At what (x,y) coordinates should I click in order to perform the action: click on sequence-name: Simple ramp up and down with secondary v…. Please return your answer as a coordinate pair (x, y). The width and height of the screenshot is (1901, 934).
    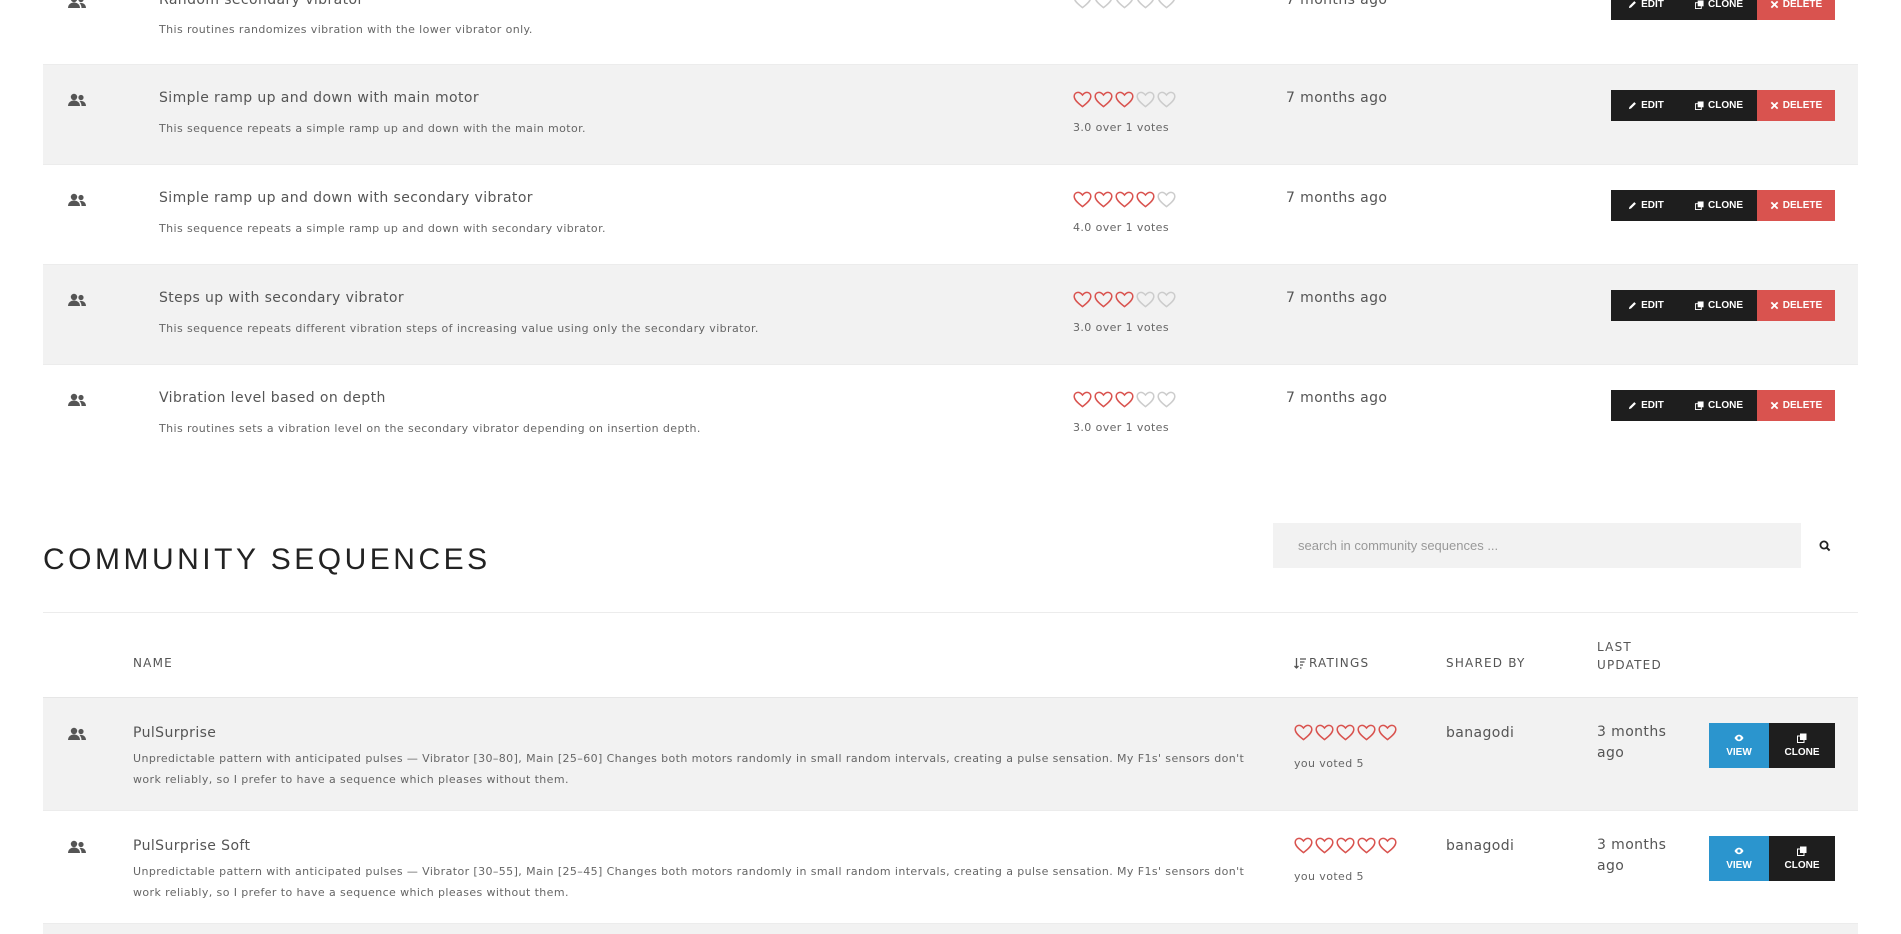
    Looking at the image, I should click on (346, 198).